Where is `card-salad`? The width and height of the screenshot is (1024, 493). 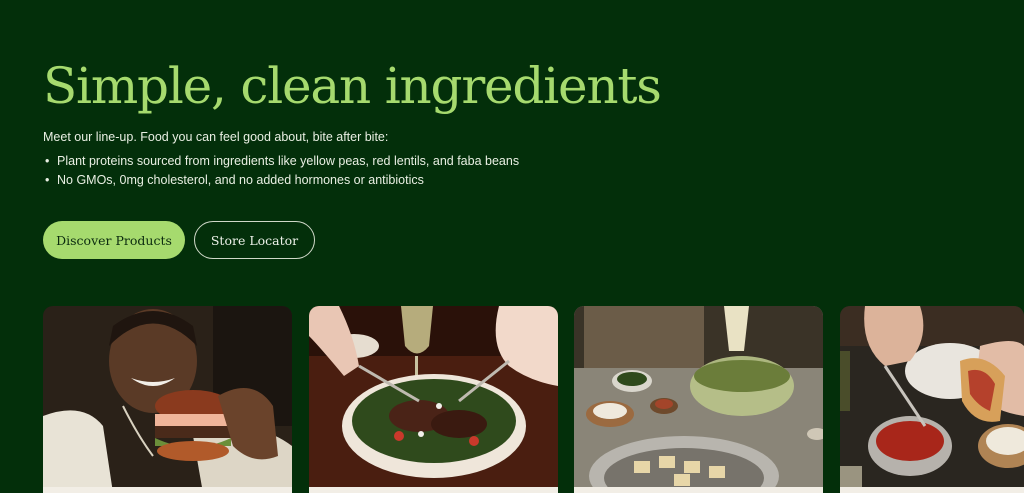 card-salad is located at coordinates (433, 399).